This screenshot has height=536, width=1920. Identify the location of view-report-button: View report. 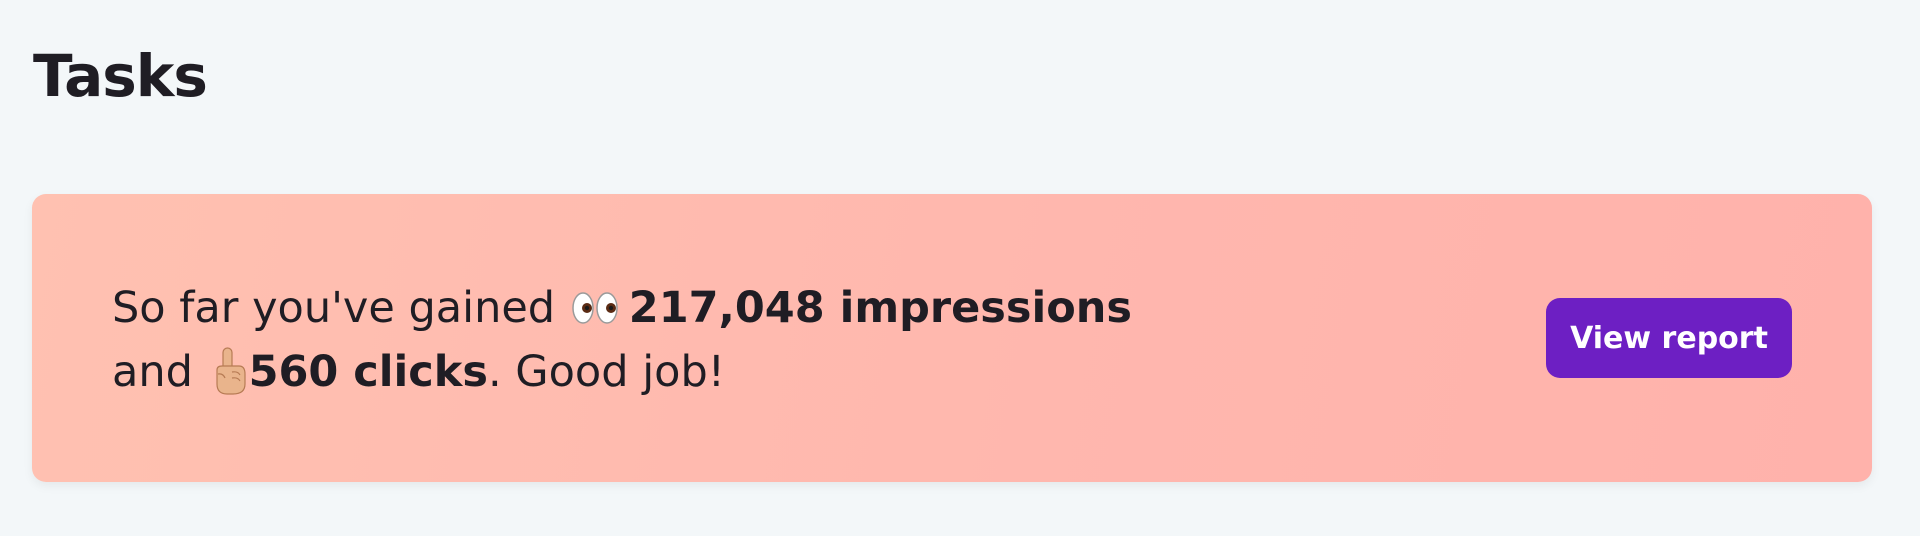
(1669, 338).